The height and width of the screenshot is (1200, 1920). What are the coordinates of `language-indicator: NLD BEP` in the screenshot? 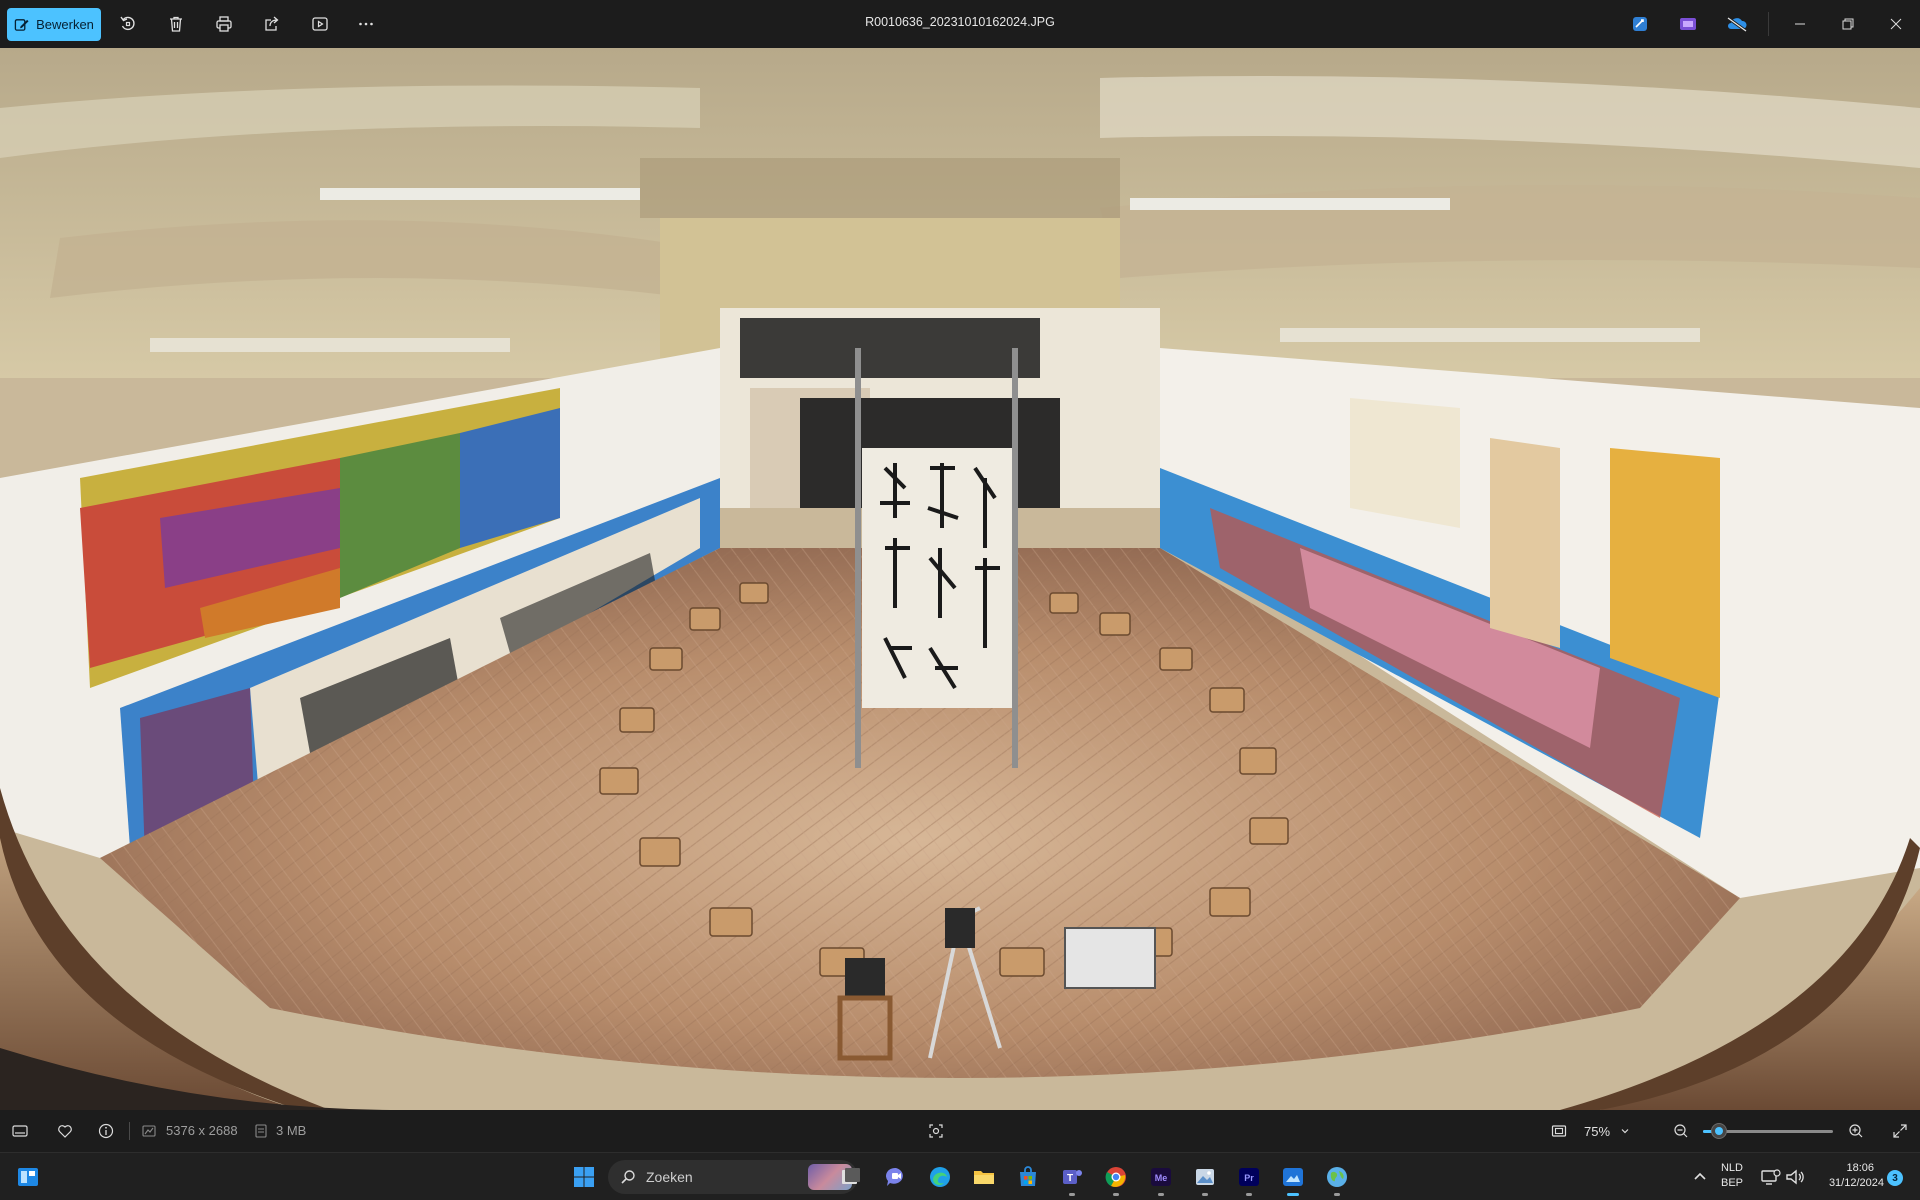 It's located at (1732, 1176).